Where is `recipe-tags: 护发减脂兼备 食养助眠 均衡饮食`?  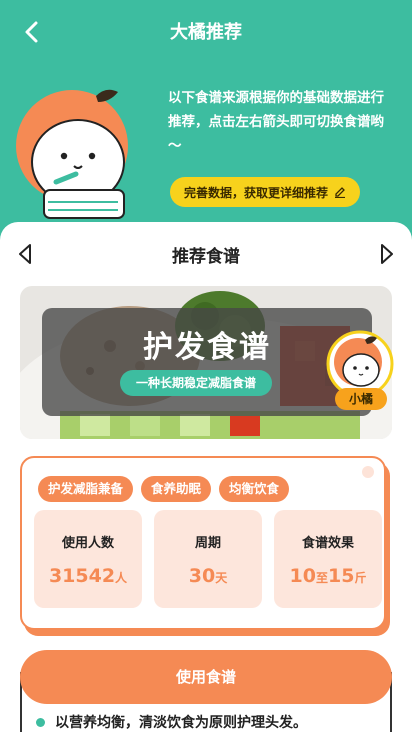 recipe-tags: 护发减脂兼备 食养助眠 均衡饮食 is located at coordinates (164, 489).